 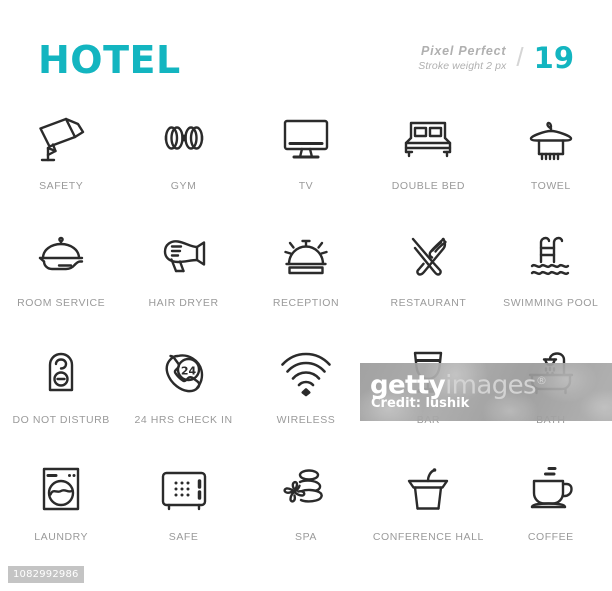 I want to click on icon-cell-swimming-pool: SWIMMING POOL, so click(x=551, y=271).